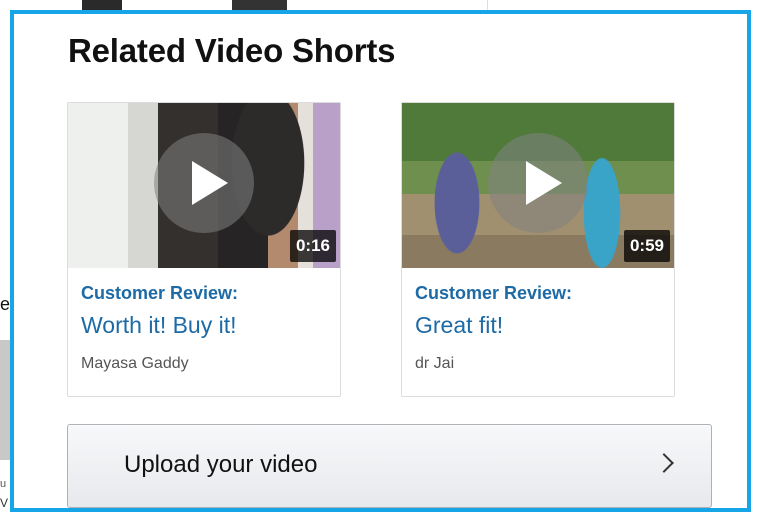 This screenshot has height=520, width=759. Describe the element at coordinates (389, 466) in the screenshot. I see `upload-video-button: Upload your video` at that location.